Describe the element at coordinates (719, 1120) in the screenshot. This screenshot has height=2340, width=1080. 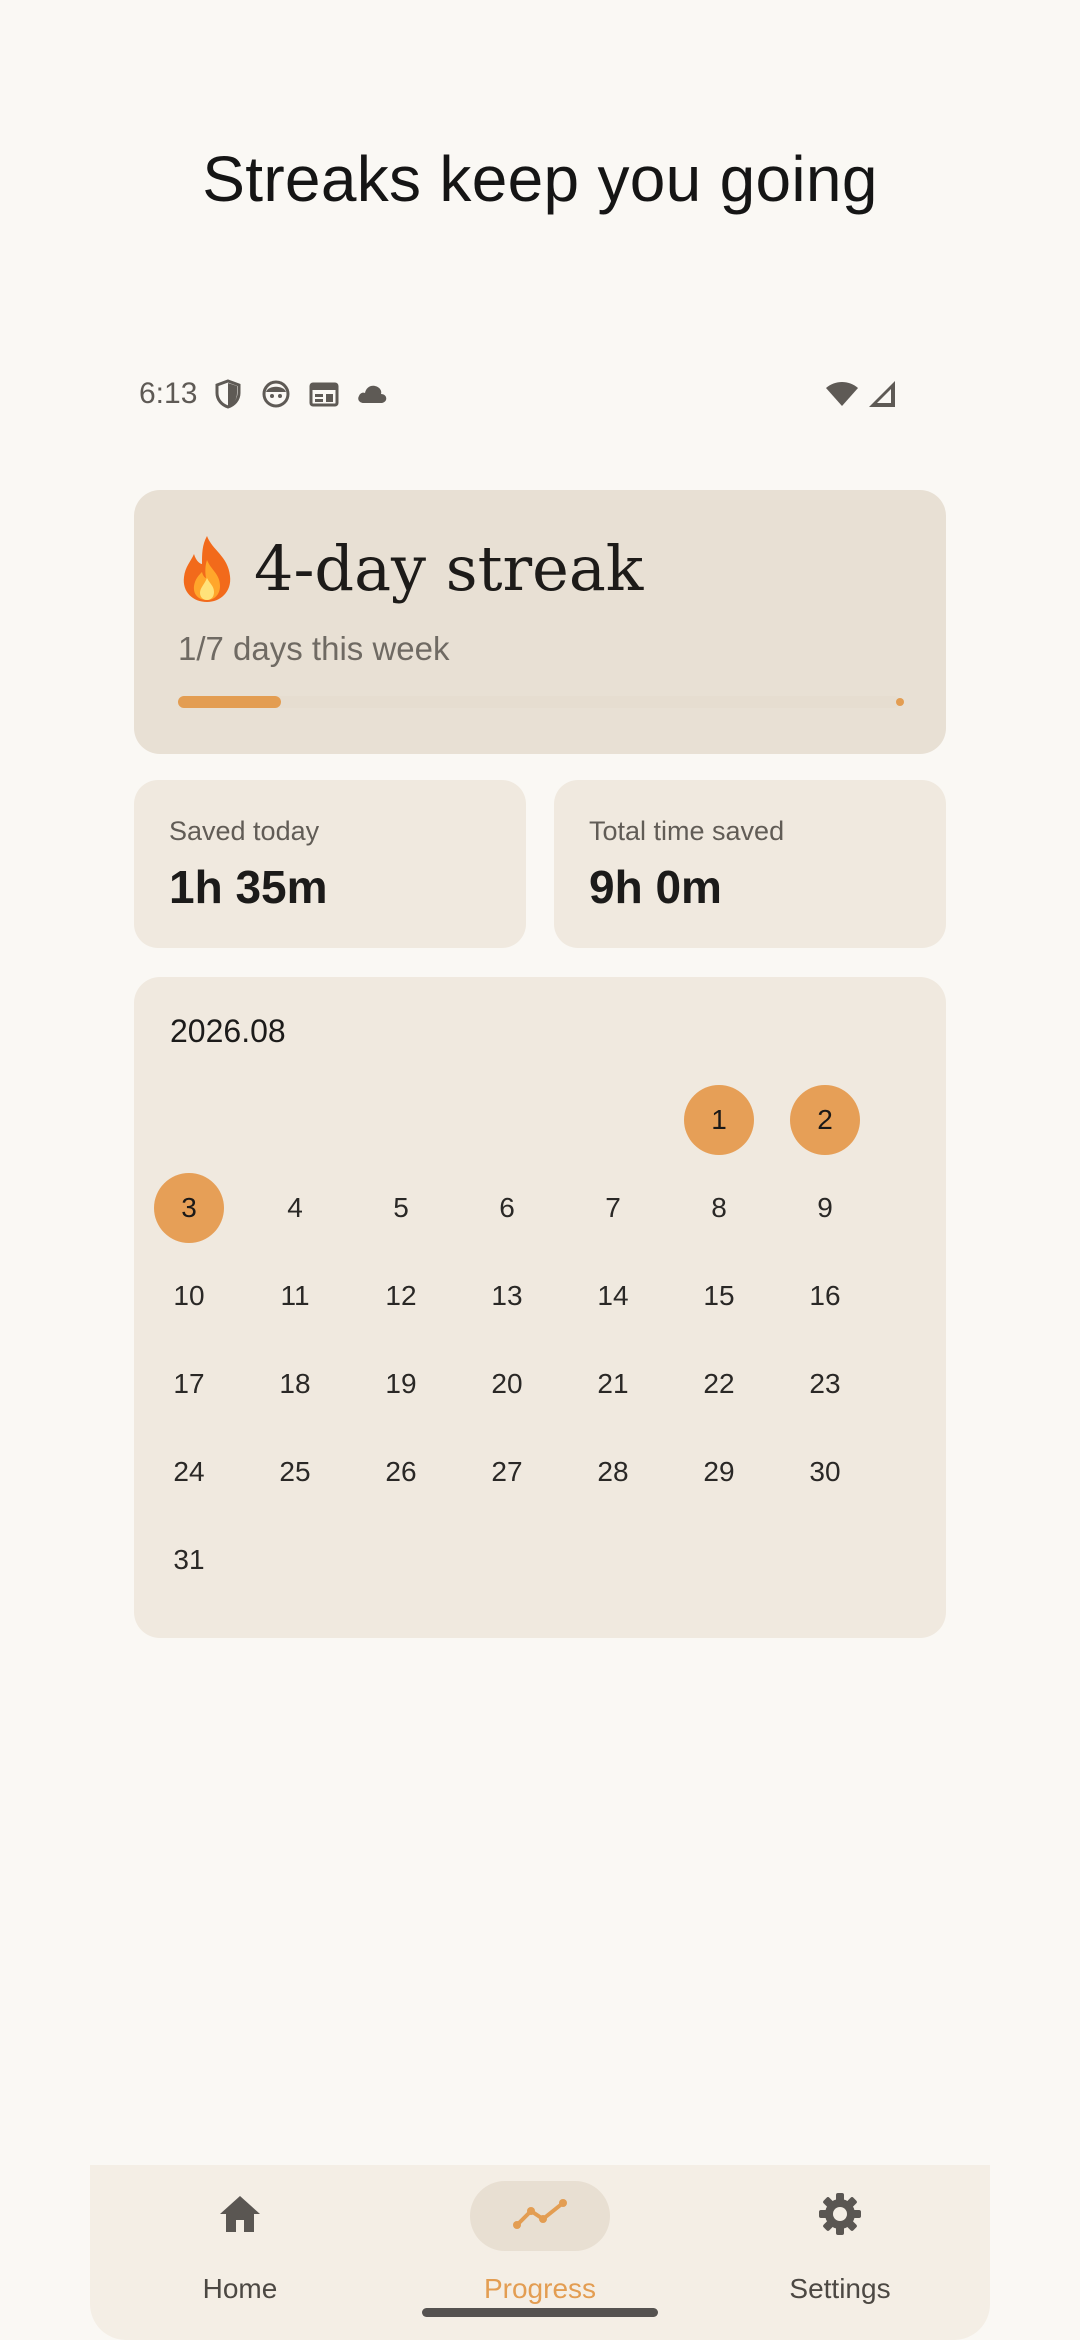
I see `calendar-day-1: 1` at that location.